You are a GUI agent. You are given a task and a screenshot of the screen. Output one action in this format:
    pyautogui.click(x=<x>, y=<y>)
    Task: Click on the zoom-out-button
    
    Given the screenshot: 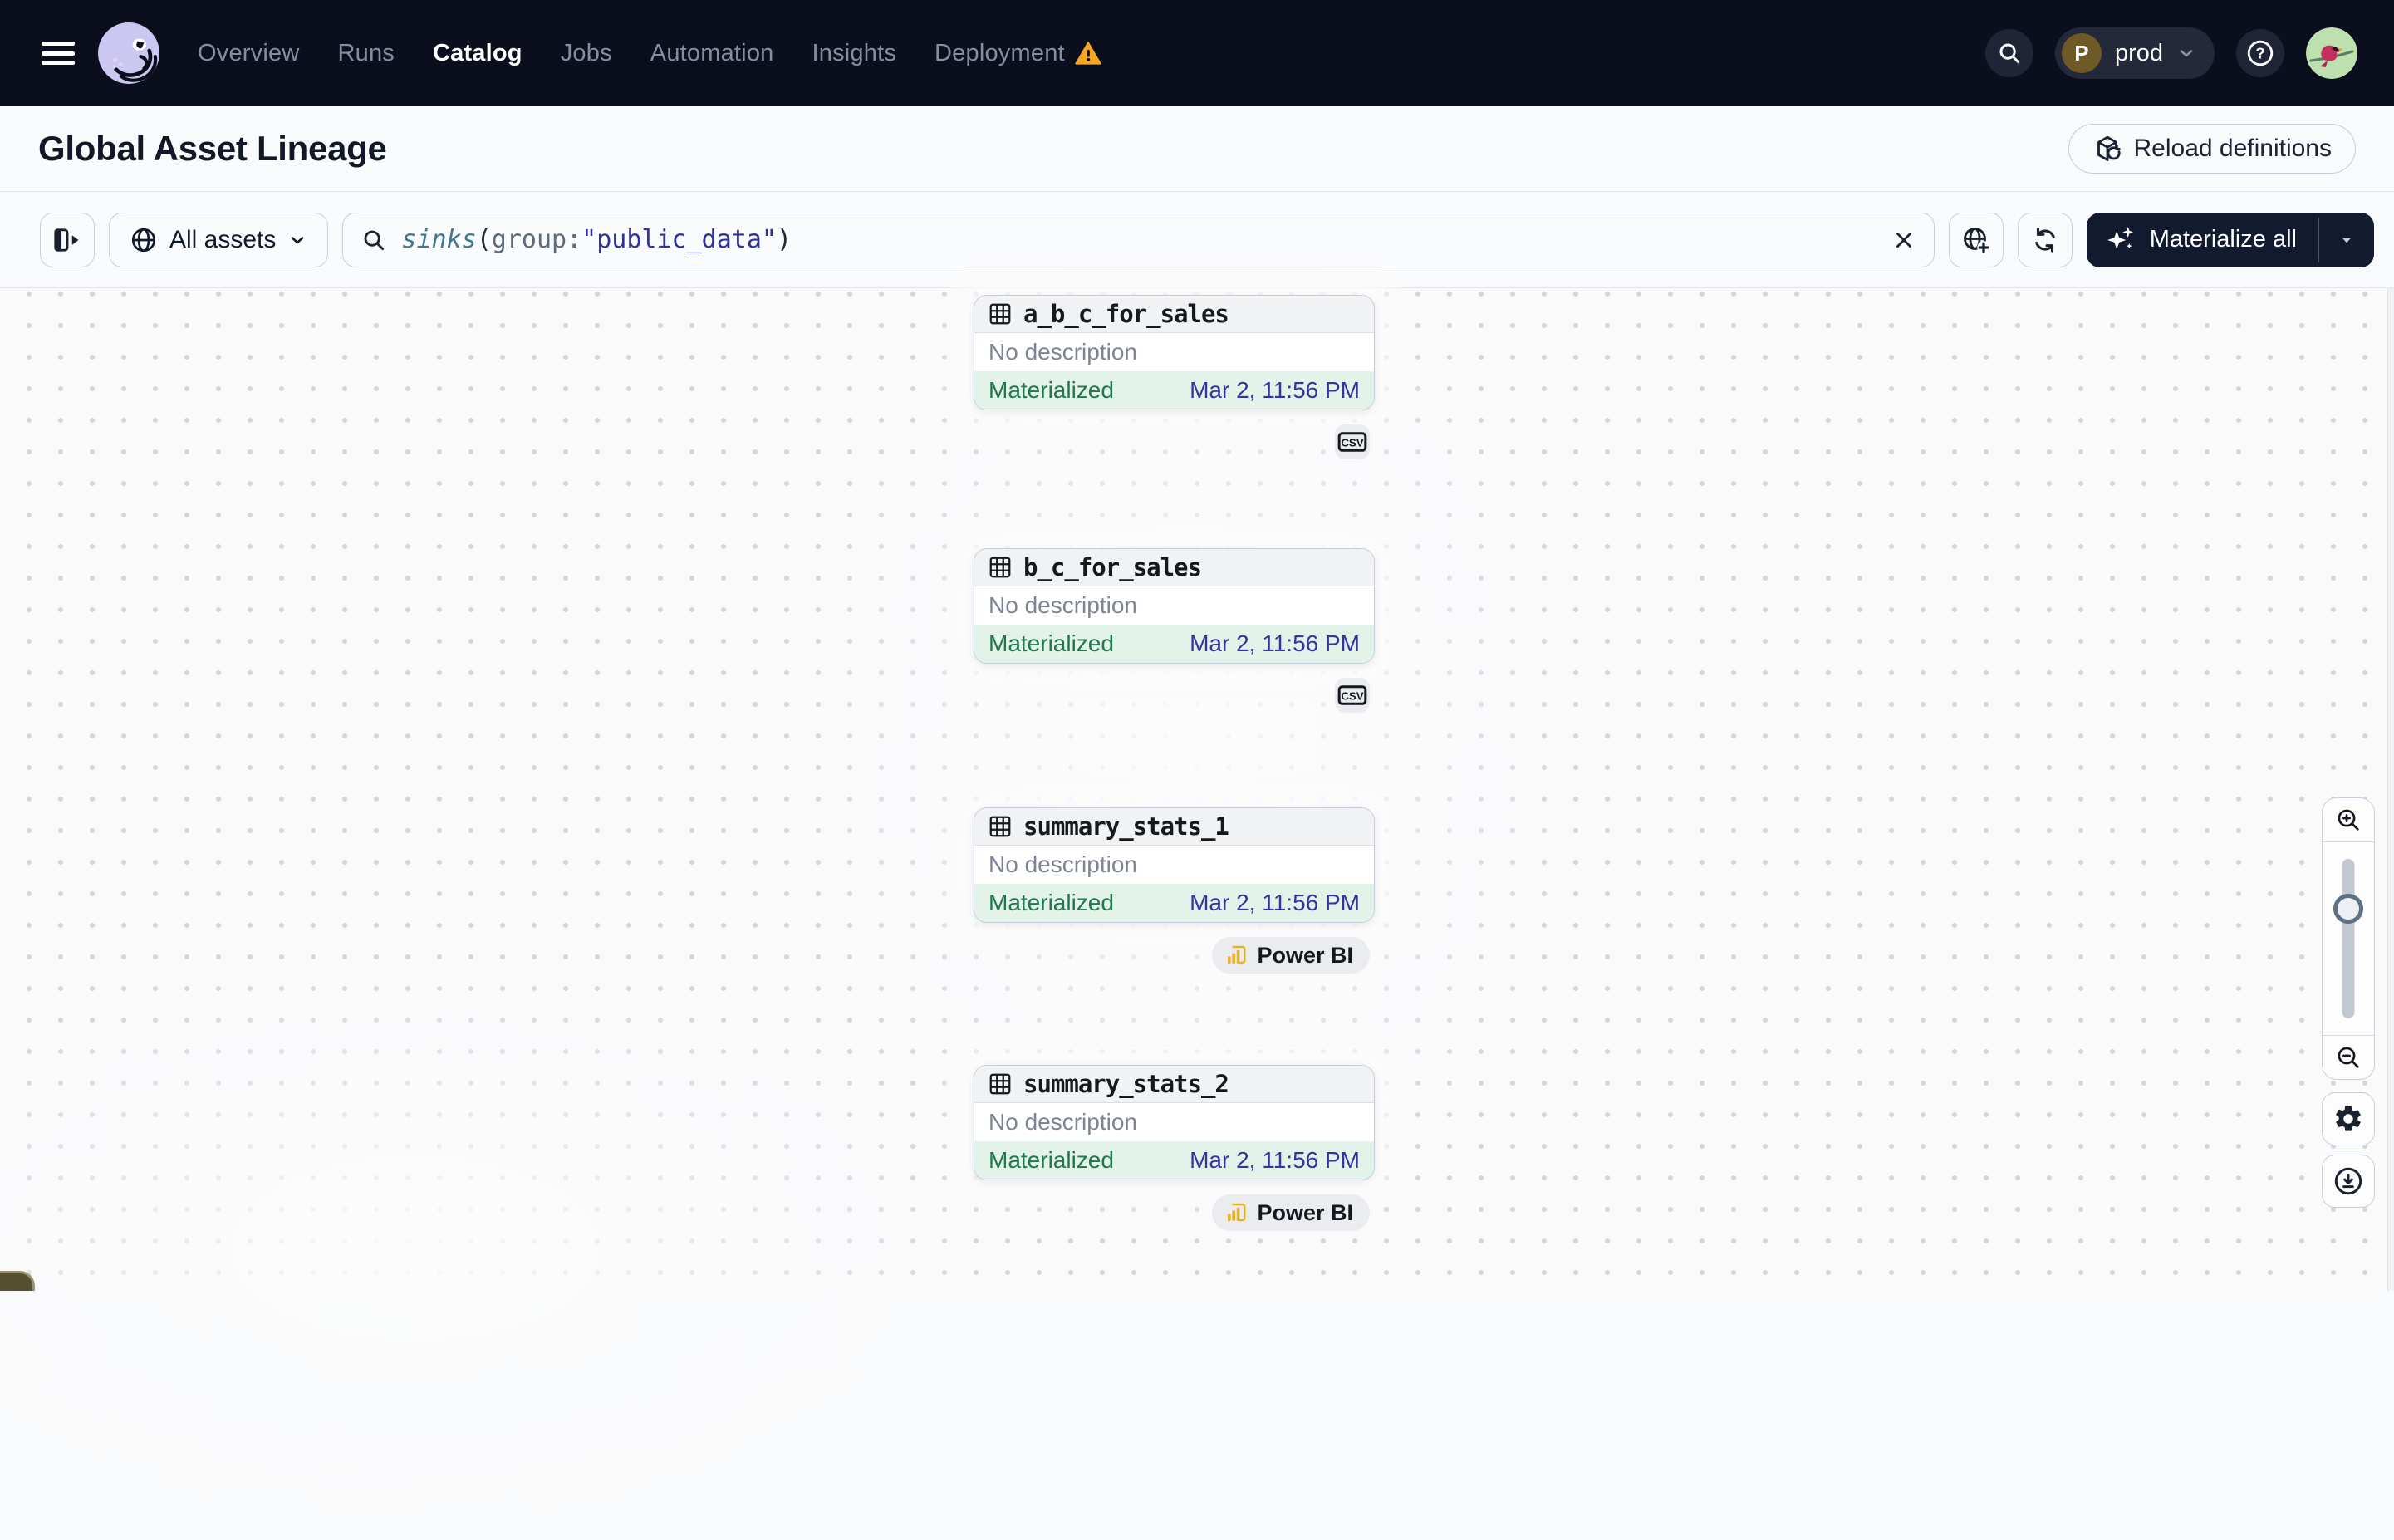 What is the action you would take?
    pyautogui.click(x=2348, y=1057)
    